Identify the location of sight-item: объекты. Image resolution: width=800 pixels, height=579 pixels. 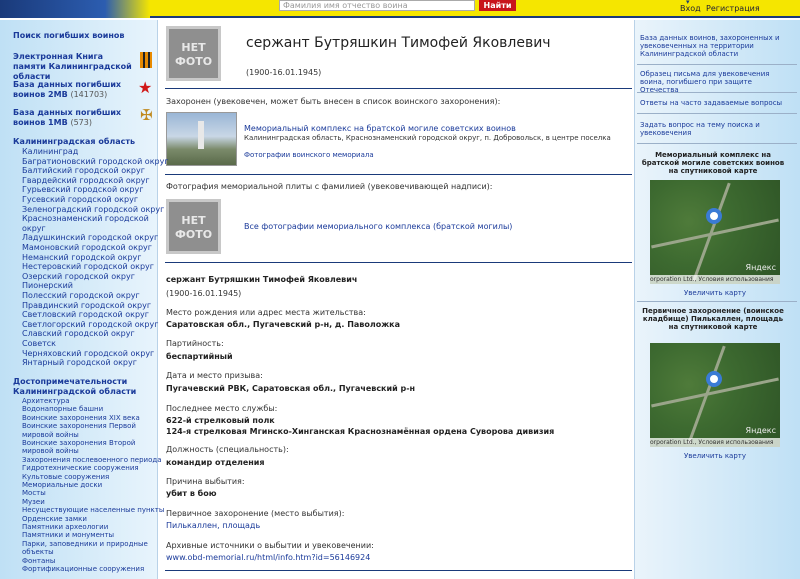
(38, 552).